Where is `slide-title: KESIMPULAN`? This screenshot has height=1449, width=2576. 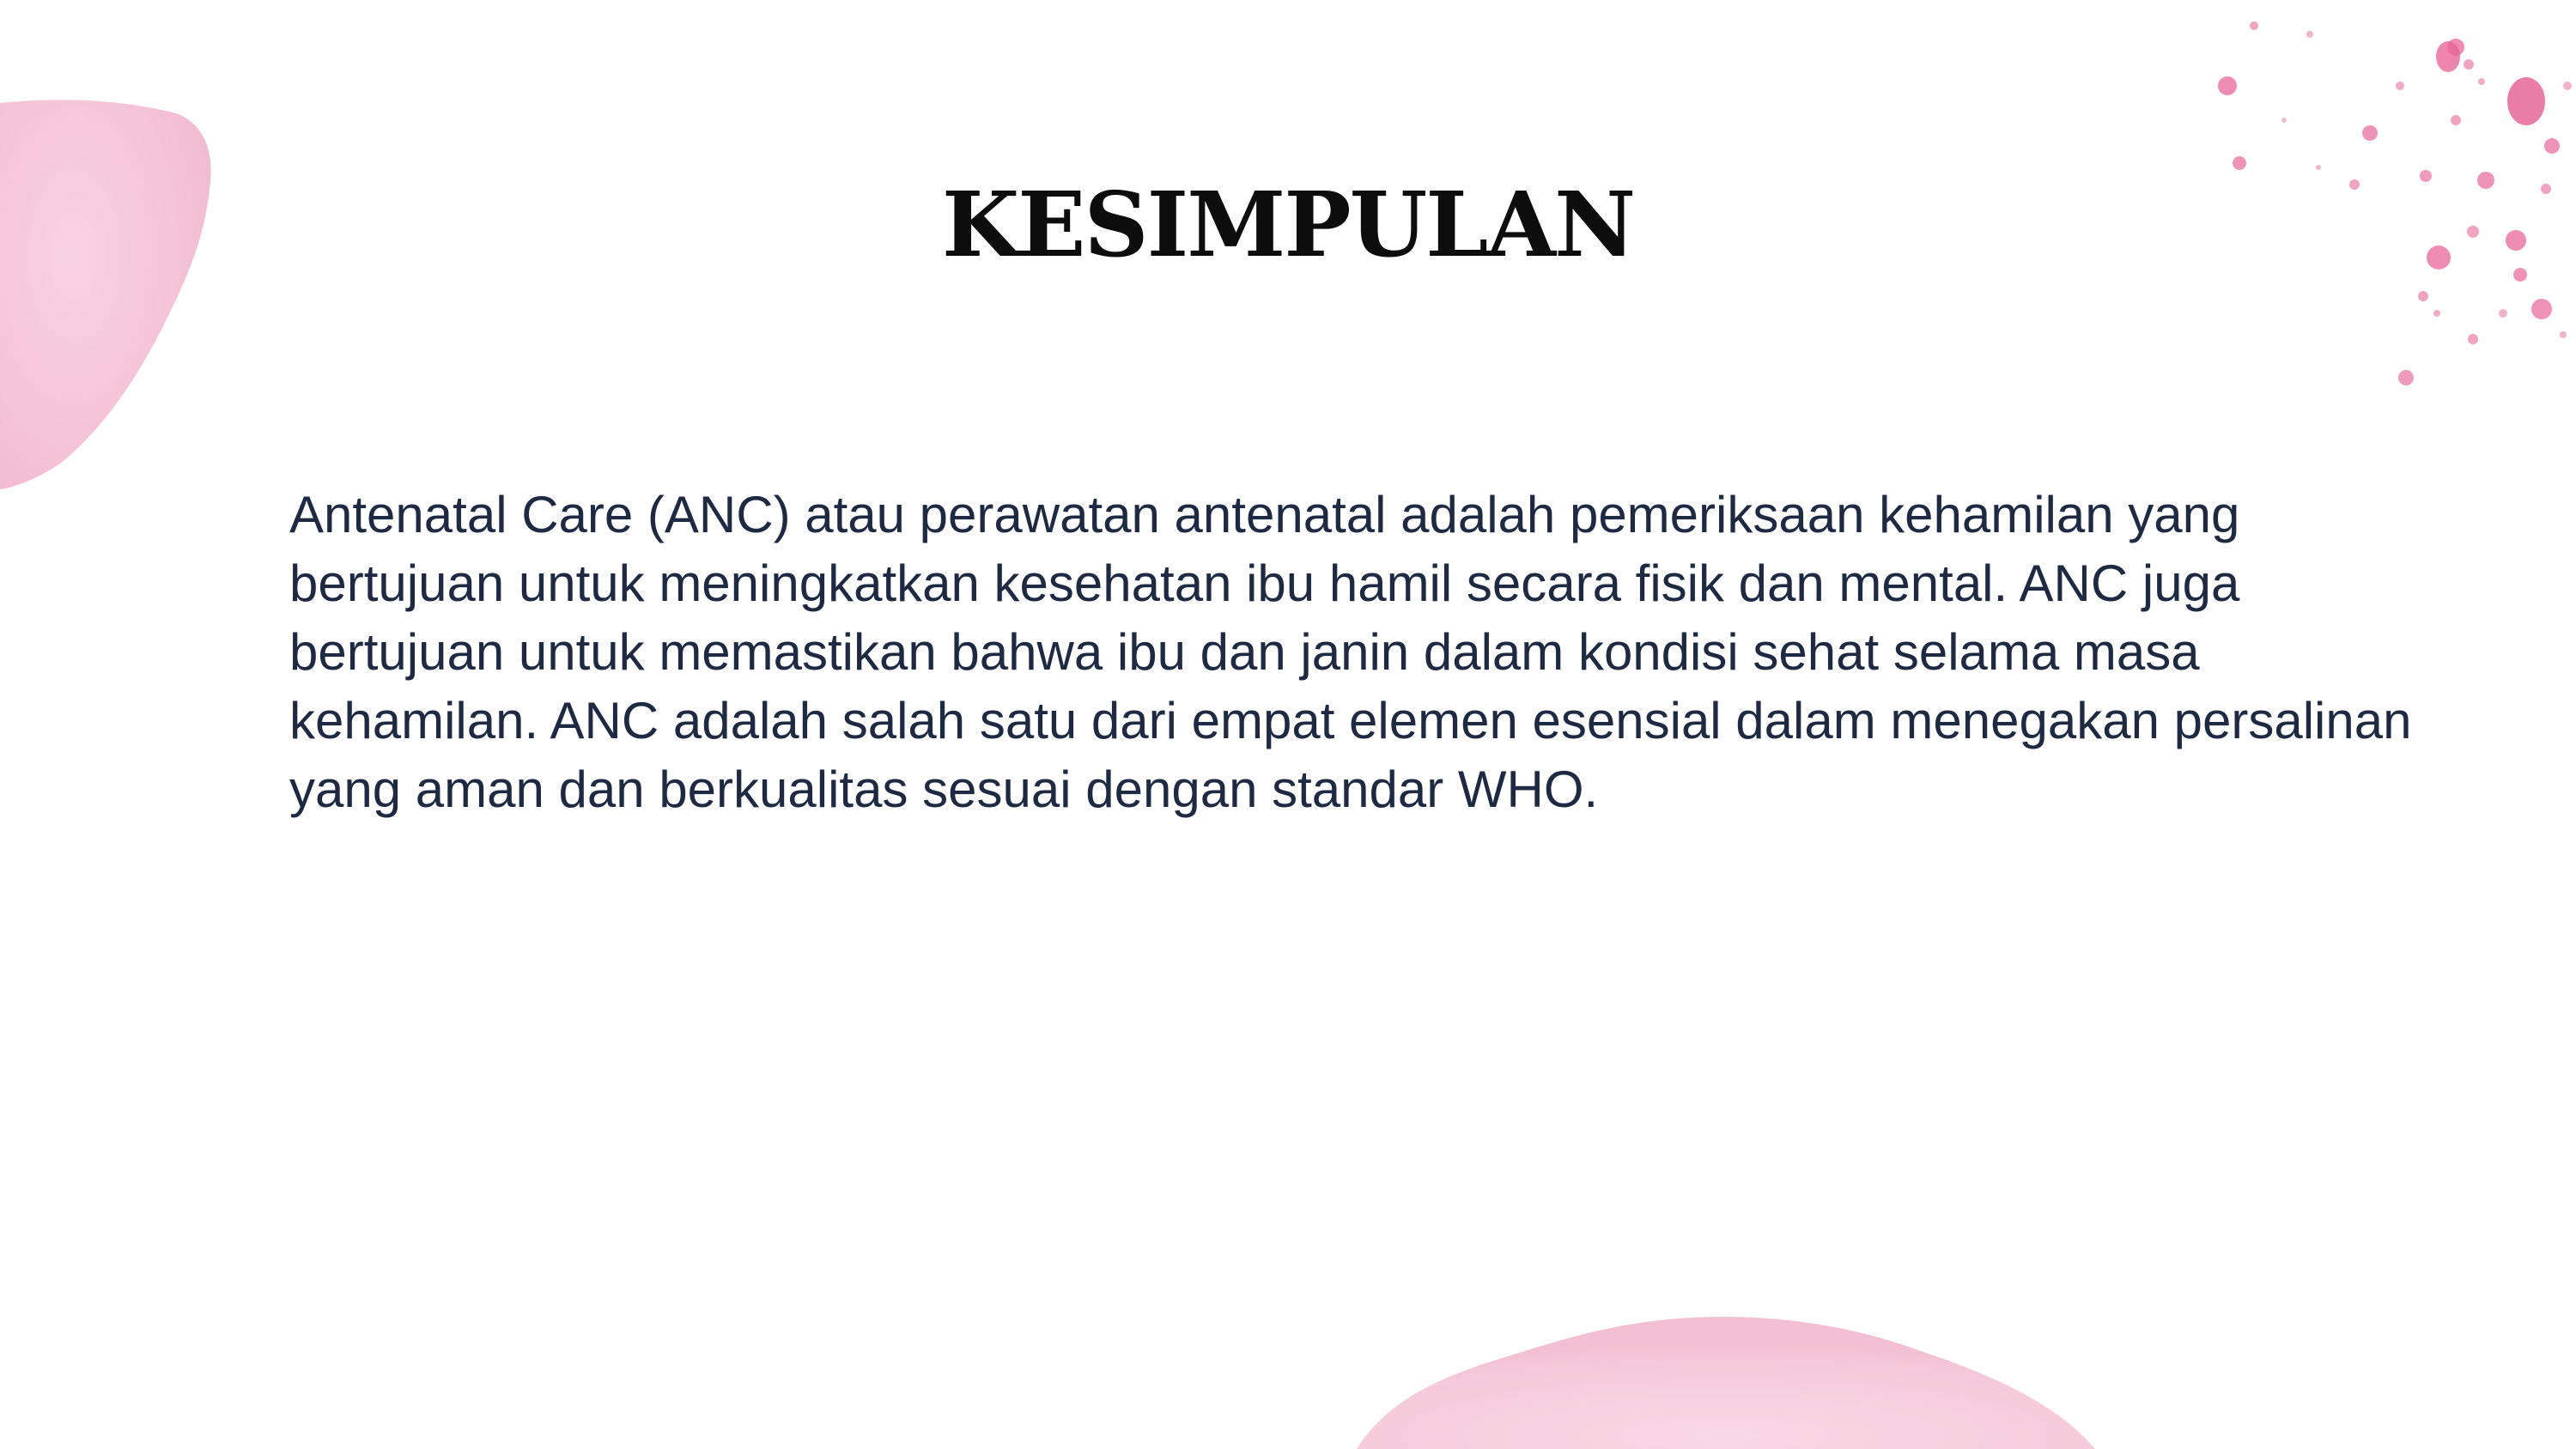 slide-title: KESIMPULAN is located at coordinates (1288, 224).